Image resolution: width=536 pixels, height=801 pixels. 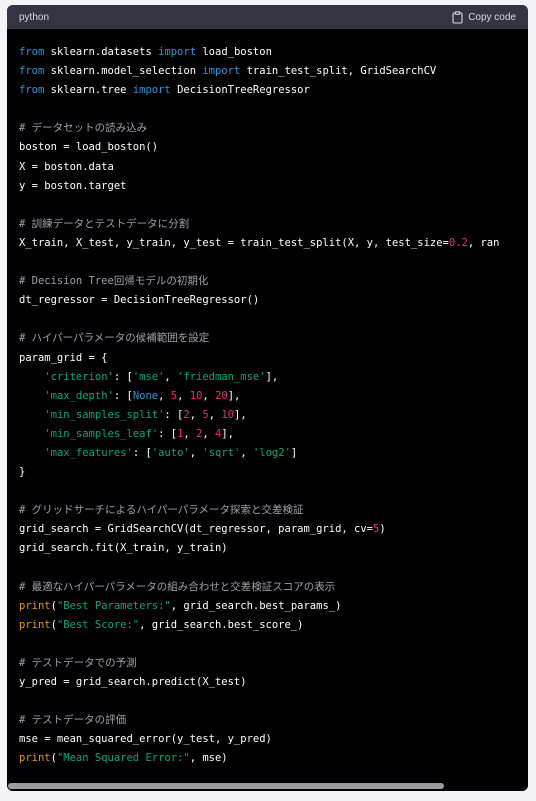 What do you see at coordinates (104, 414) in the screenshot?
I see `code-token: 'min_samples_split'` at bounding box center [104, 414].